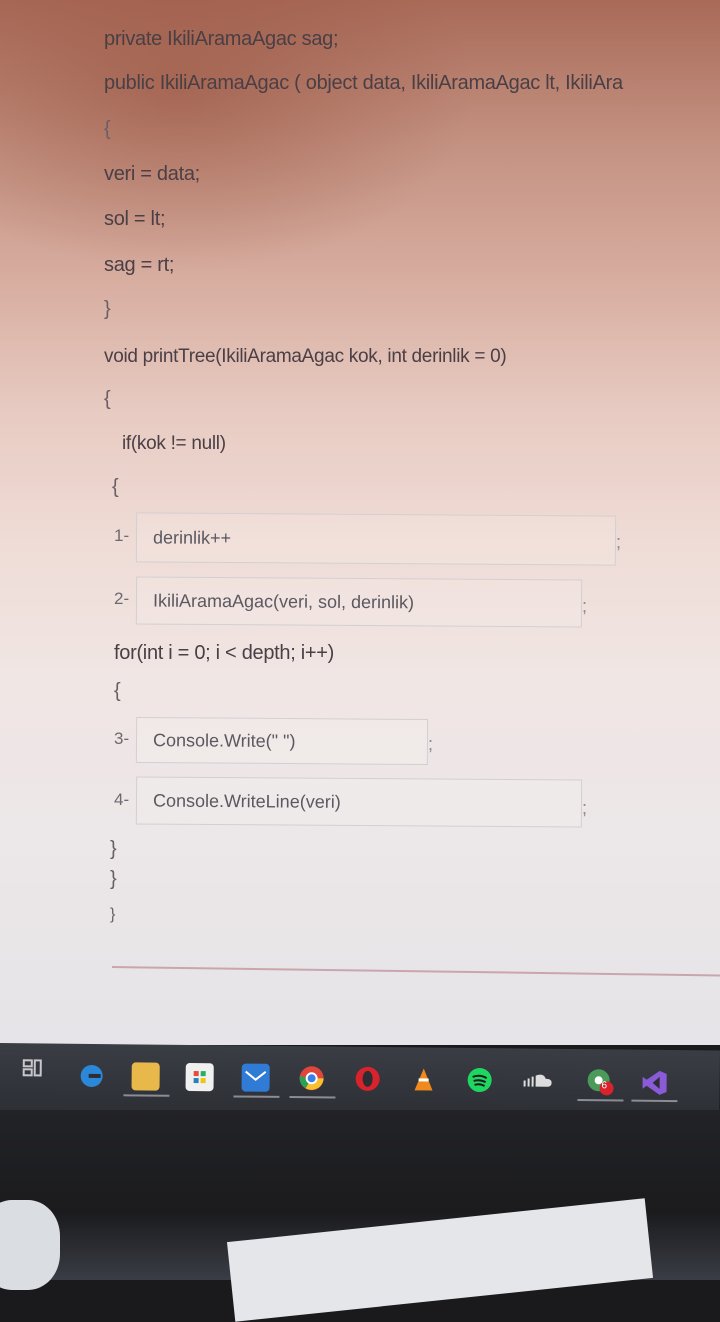 The image size is (720, 1322). Describe the element at coordinates (440, 1260) in the screenshot. I see `foreground-paper` at that location.